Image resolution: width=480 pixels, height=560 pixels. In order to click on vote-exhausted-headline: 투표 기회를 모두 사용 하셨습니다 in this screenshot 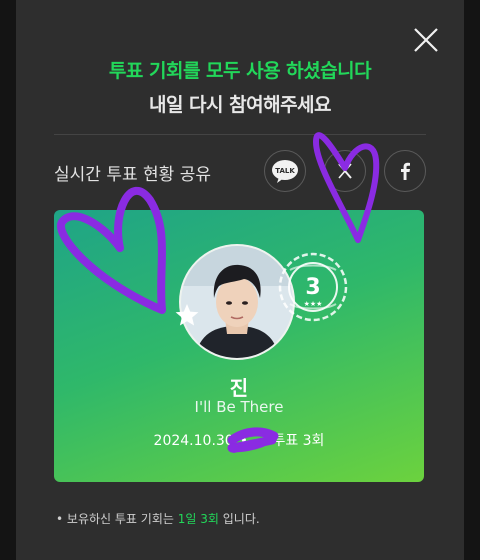, I will do `click(240, 71)`.